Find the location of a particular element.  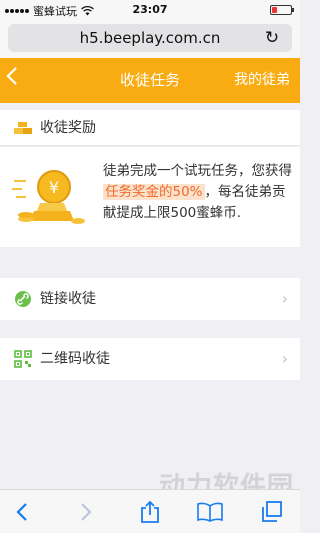

back-nav-button is located at coordinates (22, 512).